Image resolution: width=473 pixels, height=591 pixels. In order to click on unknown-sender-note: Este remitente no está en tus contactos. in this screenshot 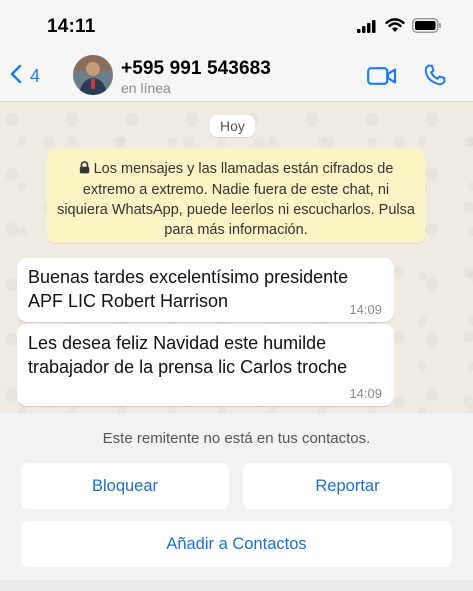, I will do `click(236, 438)`.